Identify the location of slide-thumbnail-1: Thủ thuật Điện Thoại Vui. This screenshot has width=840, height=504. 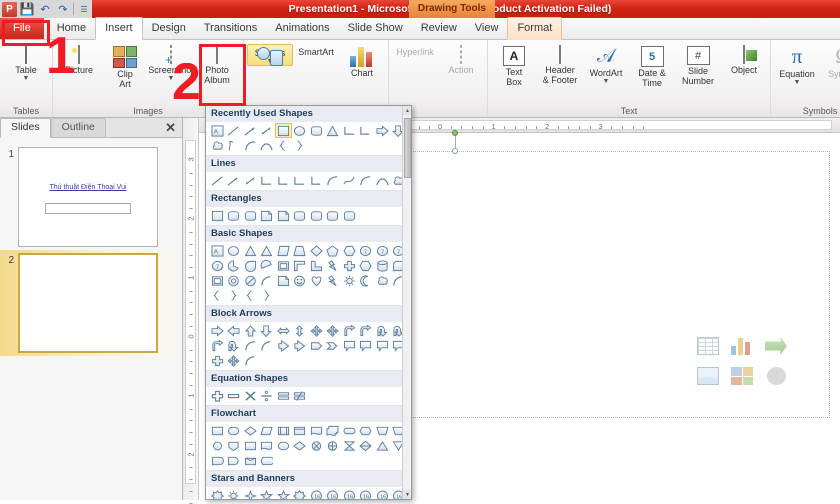
(88, 197).